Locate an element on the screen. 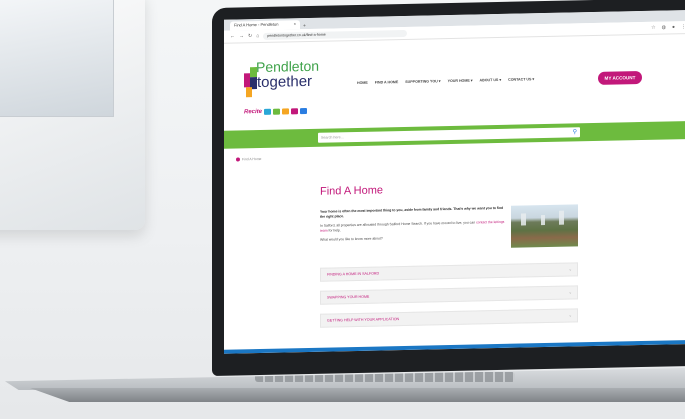 The image size is (685, 419). menu-item-contact-us: CONTACT US ▾ is located at coordinates (521, 79).